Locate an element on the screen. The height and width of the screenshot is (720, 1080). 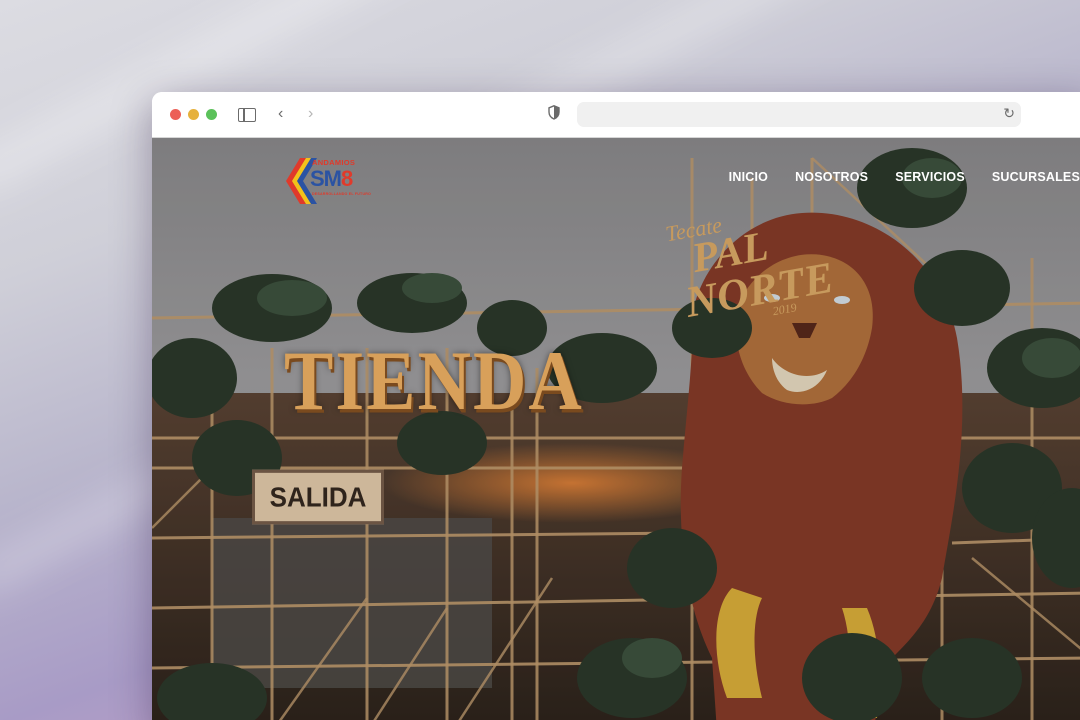
nav-item-servicios: SERVICIOS is located at coordinates (930, 177).